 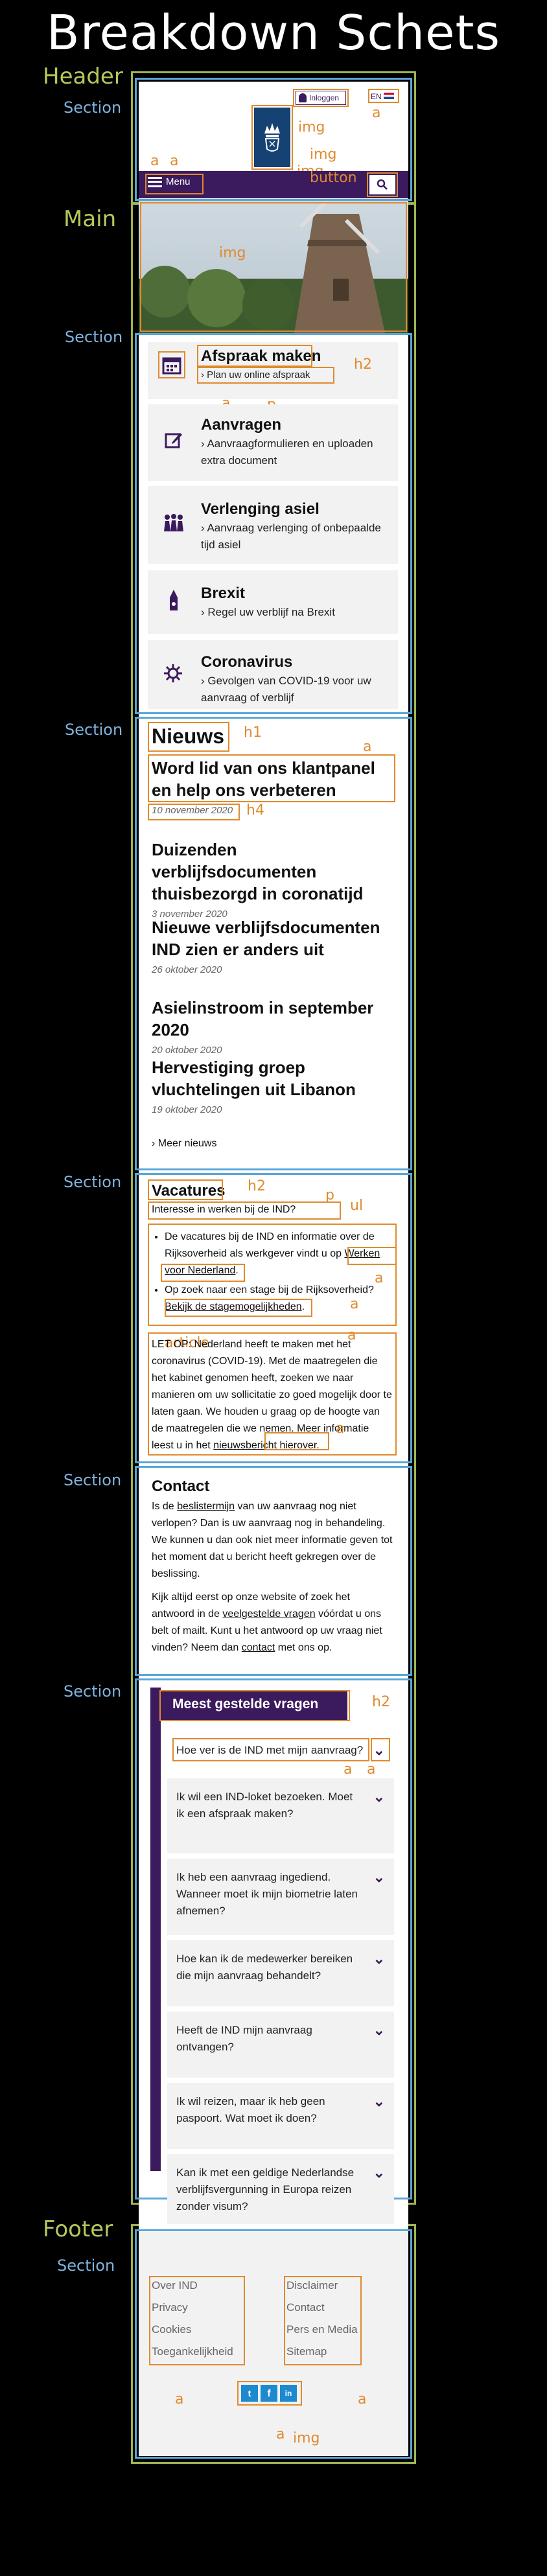 I want to click on language-annotation, so click(x=384, y=96).